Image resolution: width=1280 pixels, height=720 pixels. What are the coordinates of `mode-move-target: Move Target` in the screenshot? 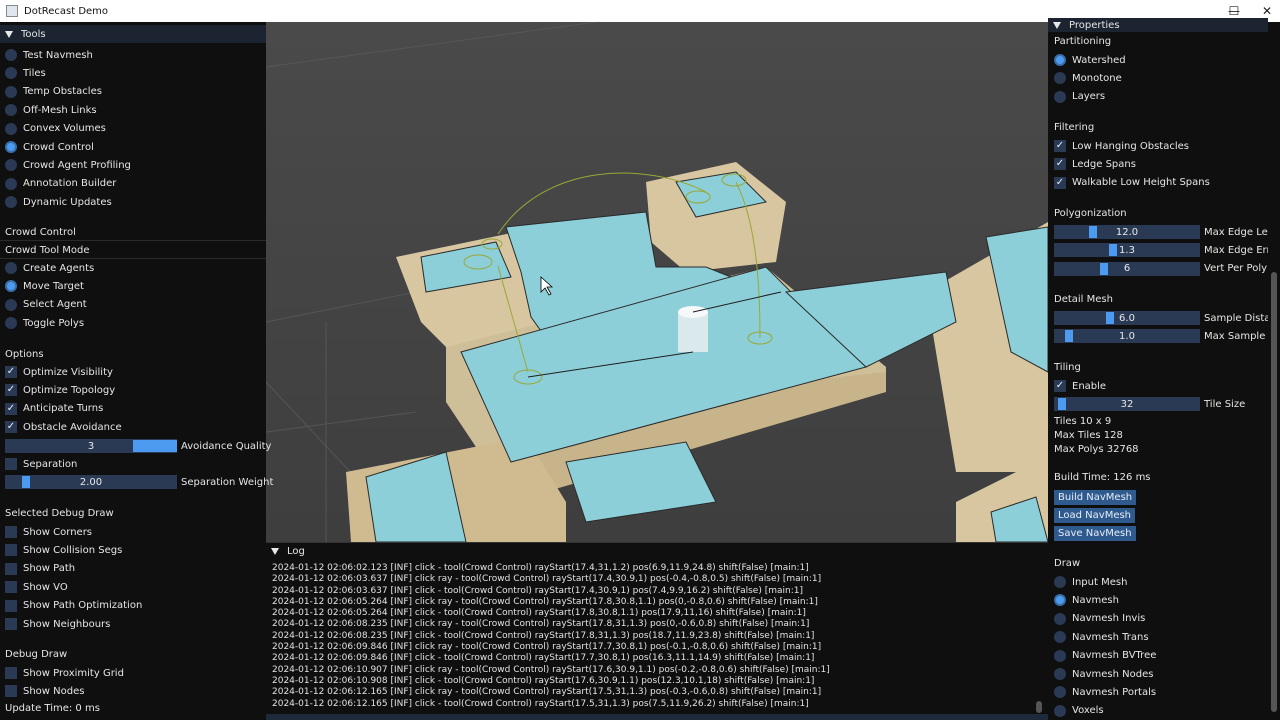 It's located at (44, 286).